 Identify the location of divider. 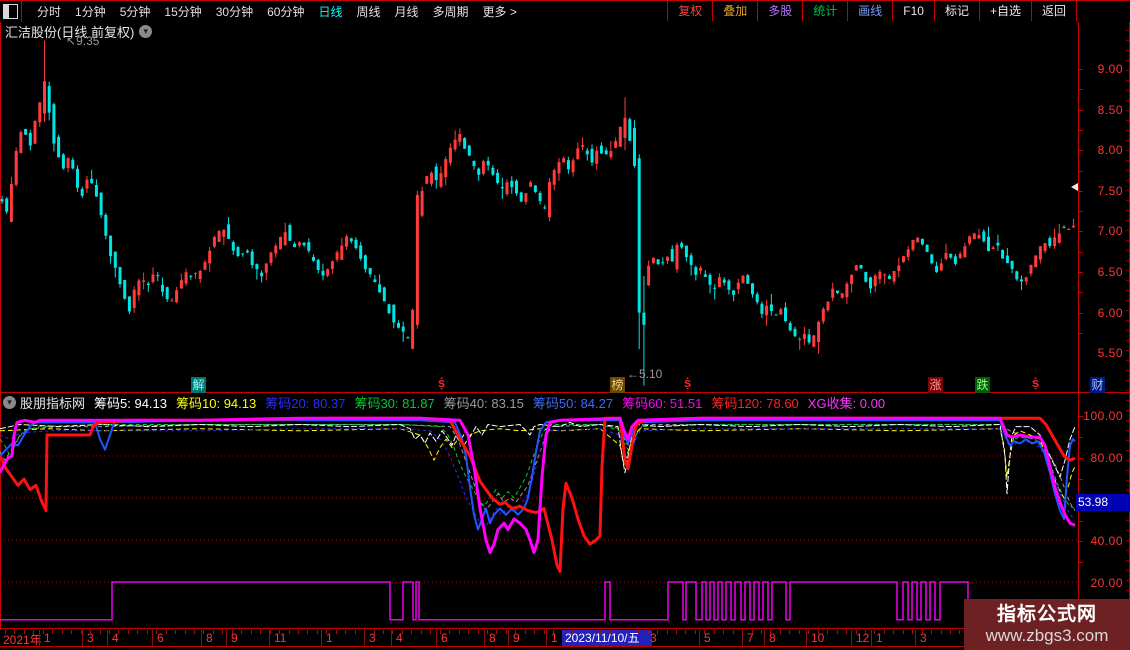
(21, 11).